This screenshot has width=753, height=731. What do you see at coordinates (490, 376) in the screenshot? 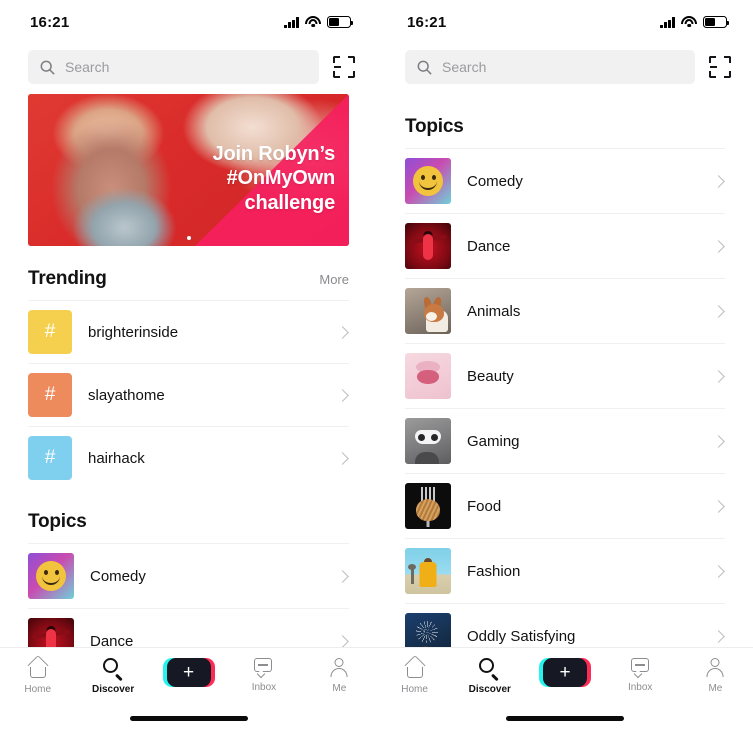
I see `topic-label: Beauty` at bounding box center [490, 376].